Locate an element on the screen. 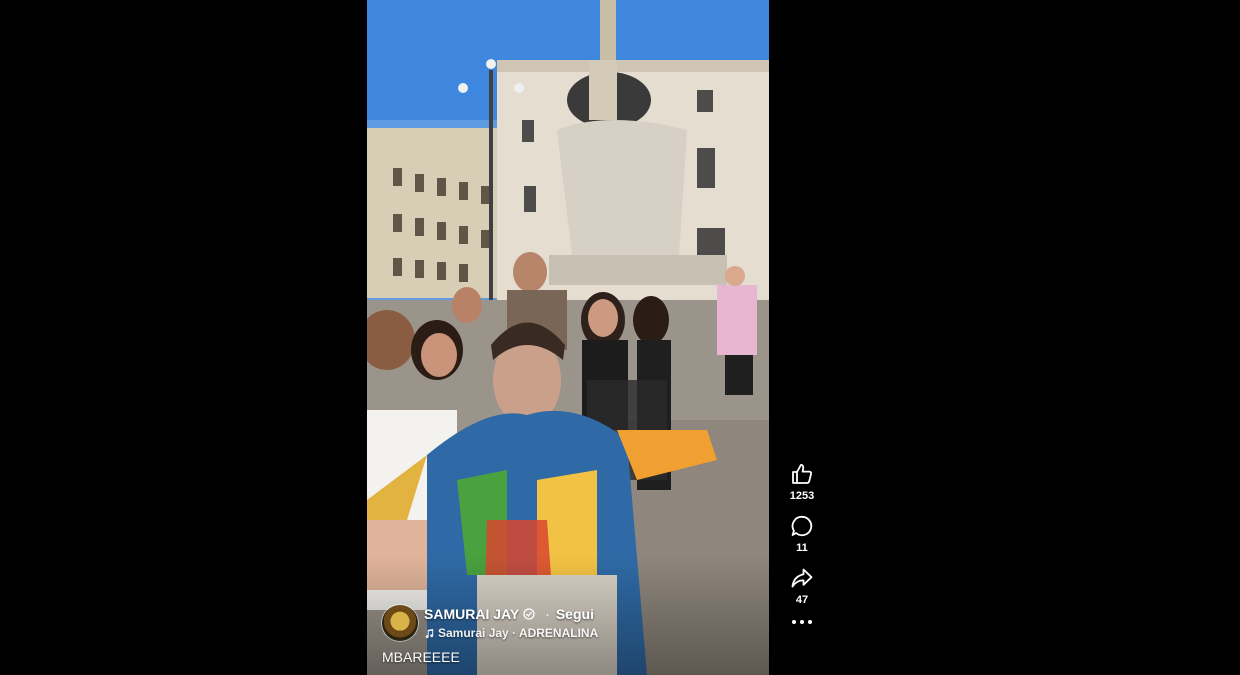  comment-bubble-icon is located at coordinates (802, 526).